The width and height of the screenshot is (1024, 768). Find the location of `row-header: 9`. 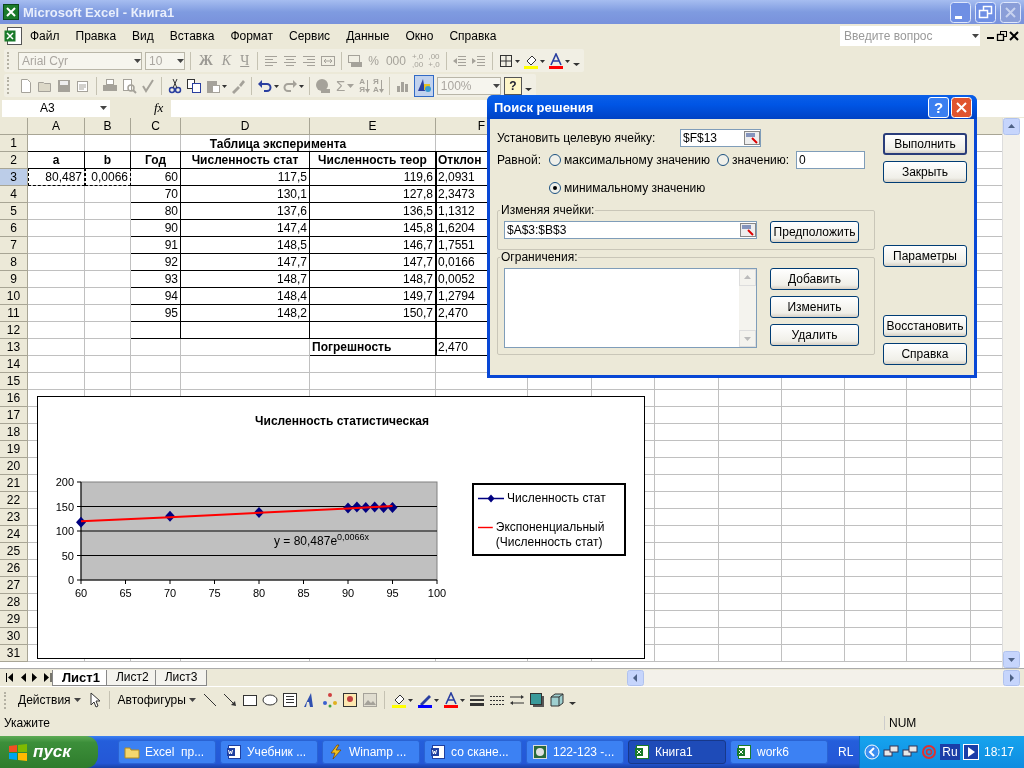

row-header: 9 is located at coordinates (14, 279).